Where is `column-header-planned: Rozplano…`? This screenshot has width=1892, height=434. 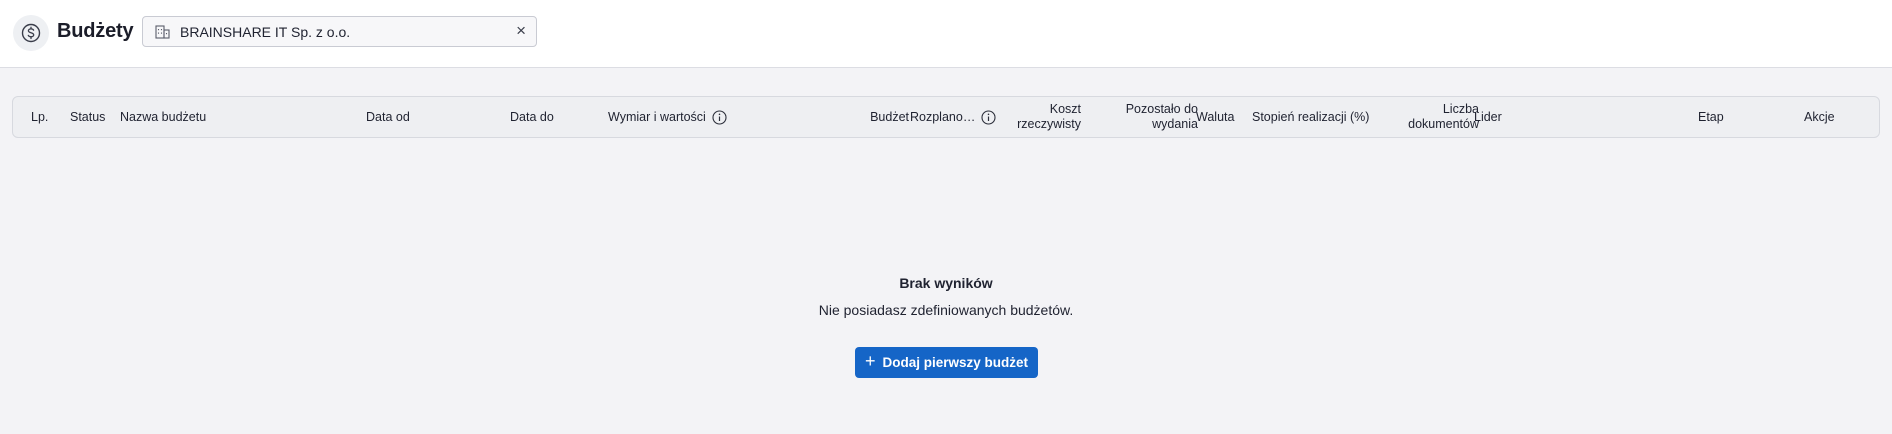
column-header-planned: Rozplano… is located at coordinates (953, 117).